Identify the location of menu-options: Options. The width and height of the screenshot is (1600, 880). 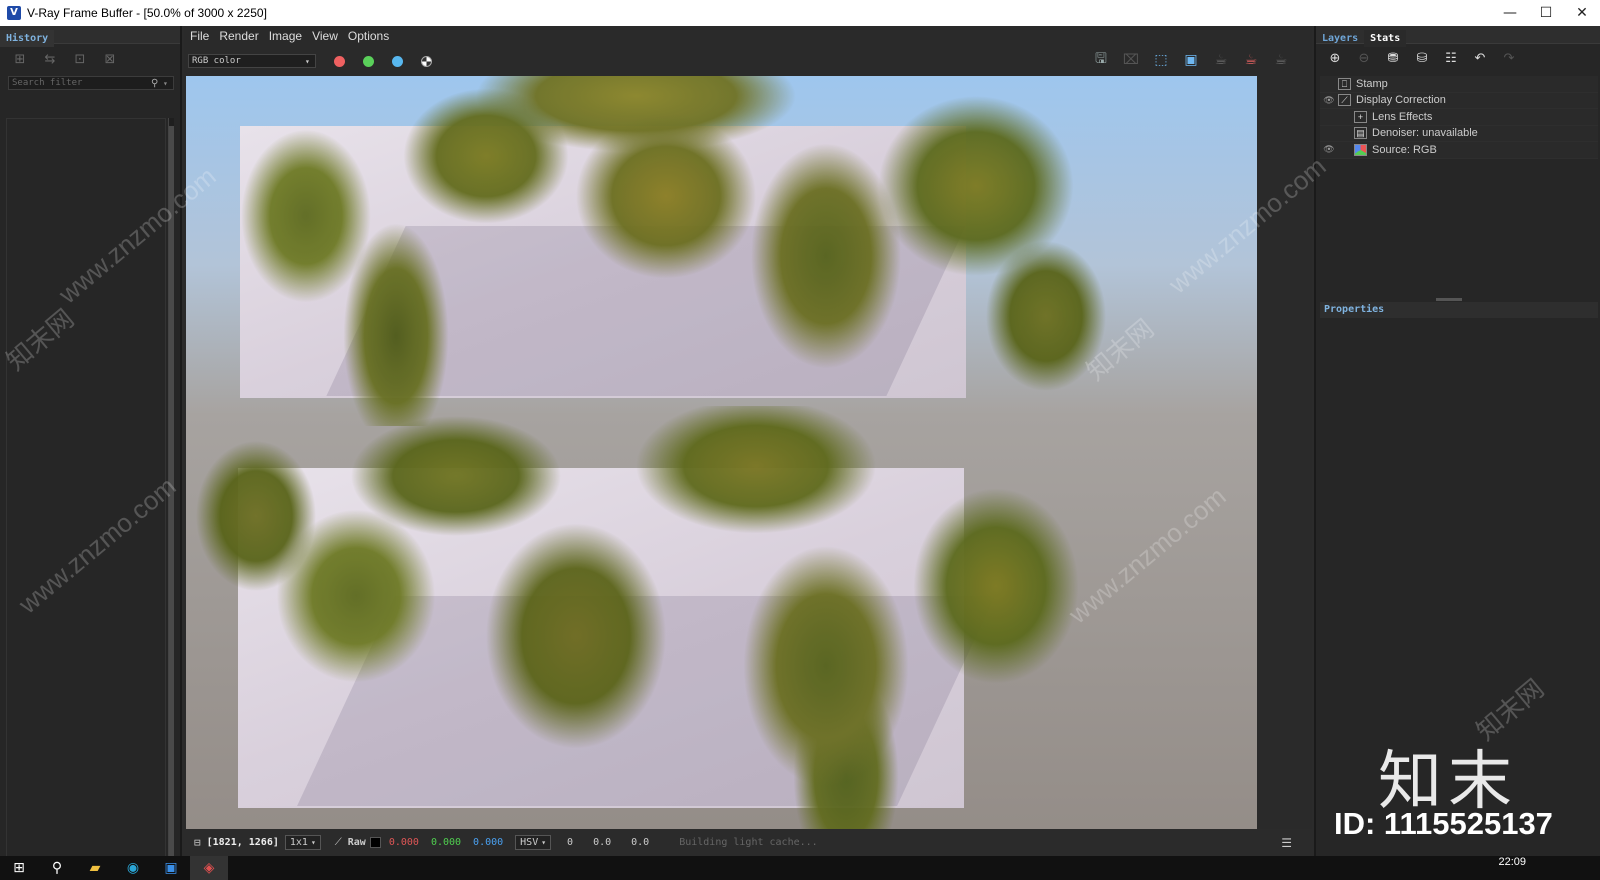
(368, 36).